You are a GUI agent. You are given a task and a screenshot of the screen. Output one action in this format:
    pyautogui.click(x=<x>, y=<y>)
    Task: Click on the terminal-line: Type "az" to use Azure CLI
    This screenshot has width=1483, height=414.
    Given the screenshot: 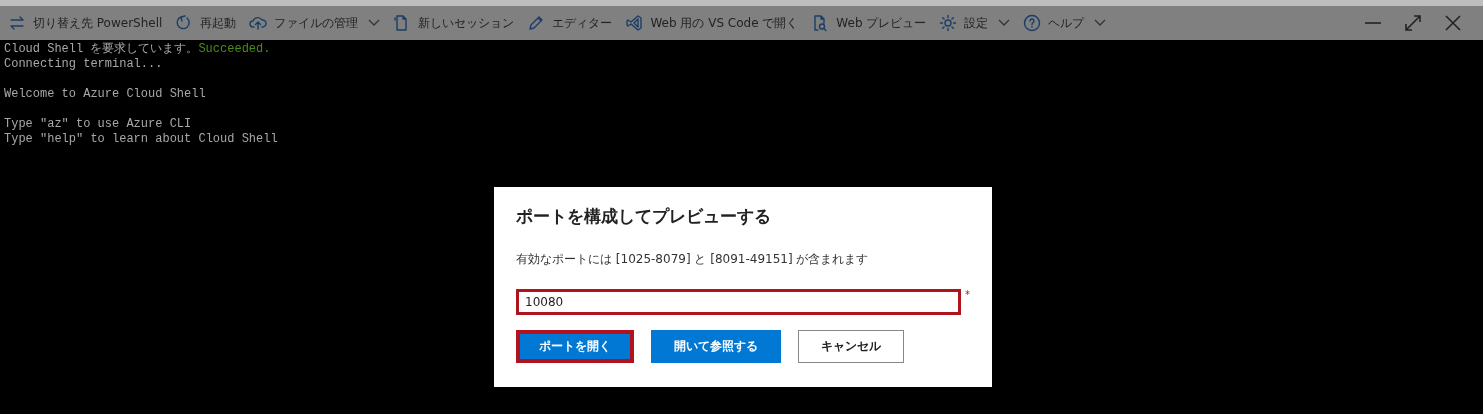 What is the action you would take?
    pyautogui.click(x=98, y=124)
    